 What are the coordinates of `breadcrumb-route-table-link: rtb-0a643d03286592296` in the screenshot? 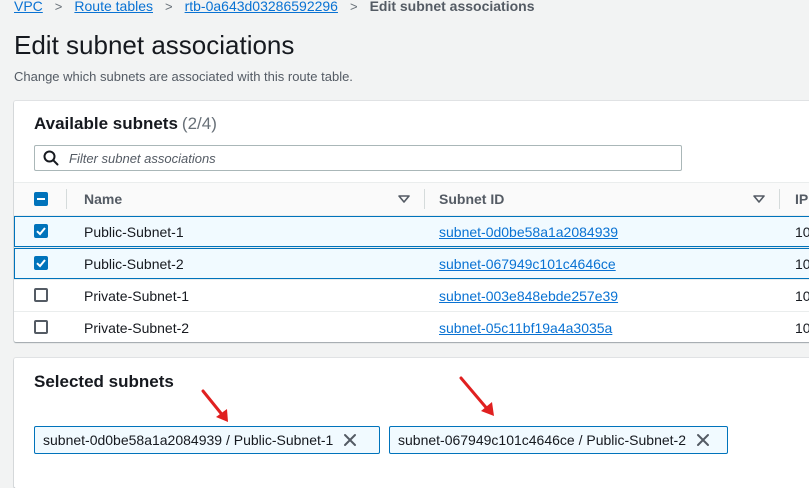 It's located at (261, 7).